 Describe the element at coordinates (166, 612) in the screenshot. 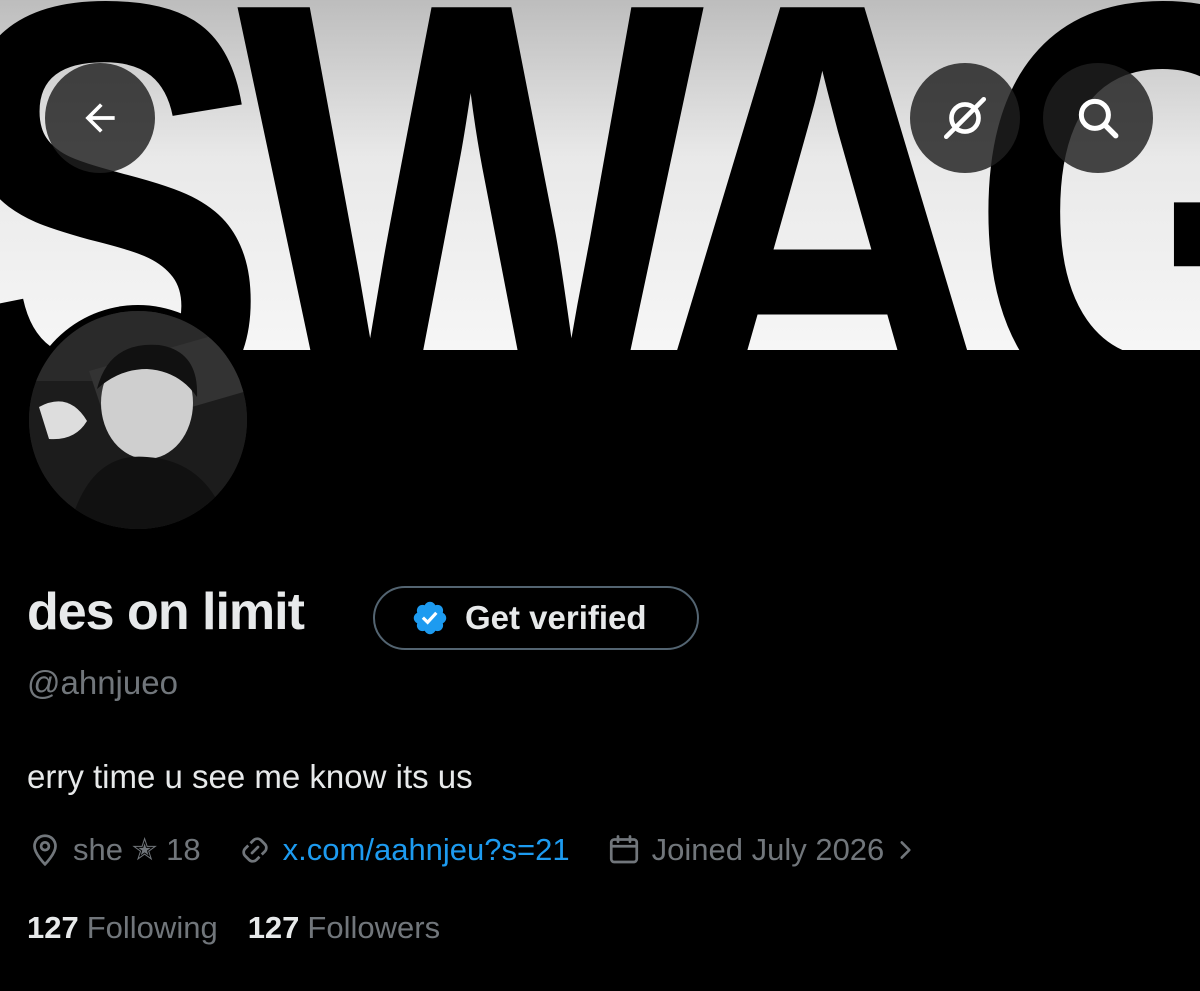

I see `display-name: des on limit` at that location.